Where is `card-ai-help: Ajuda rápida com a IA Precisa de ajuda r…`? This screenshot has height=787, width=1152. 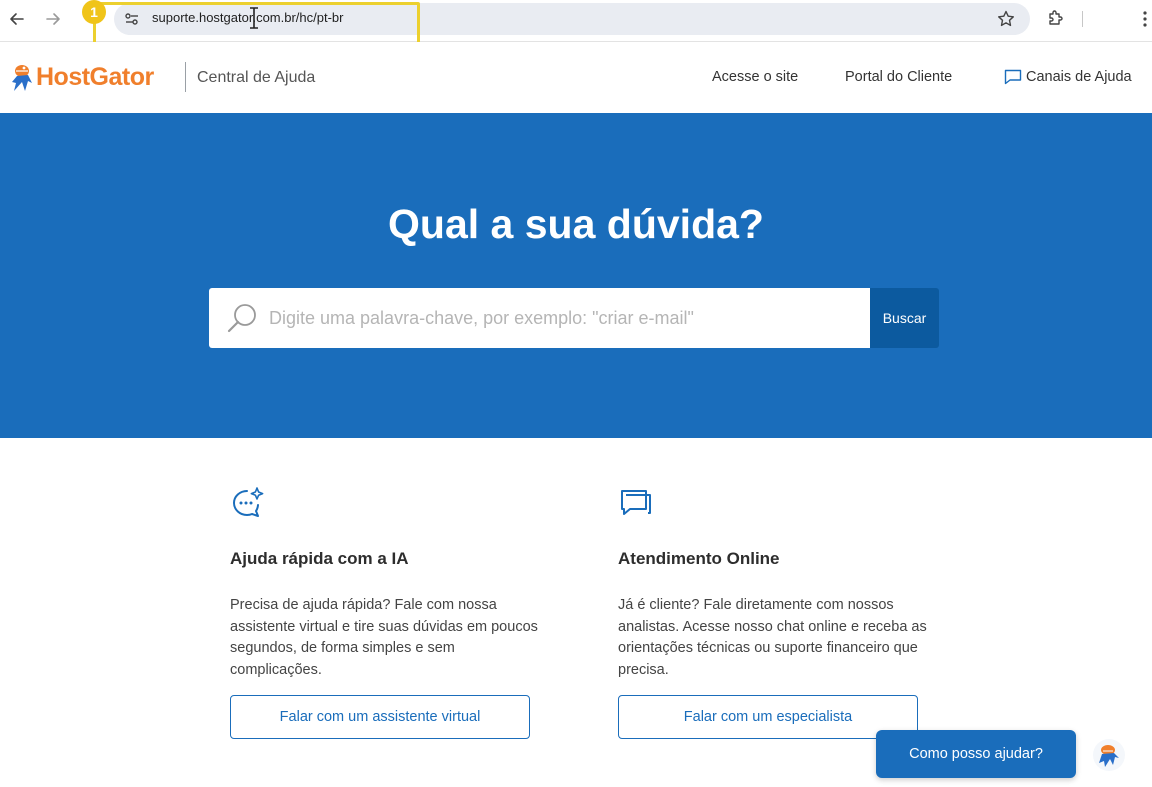
card-ai-help: Ajuda rápida com a IA Precisa de ajuda r… is located at coordinates (390, 612).